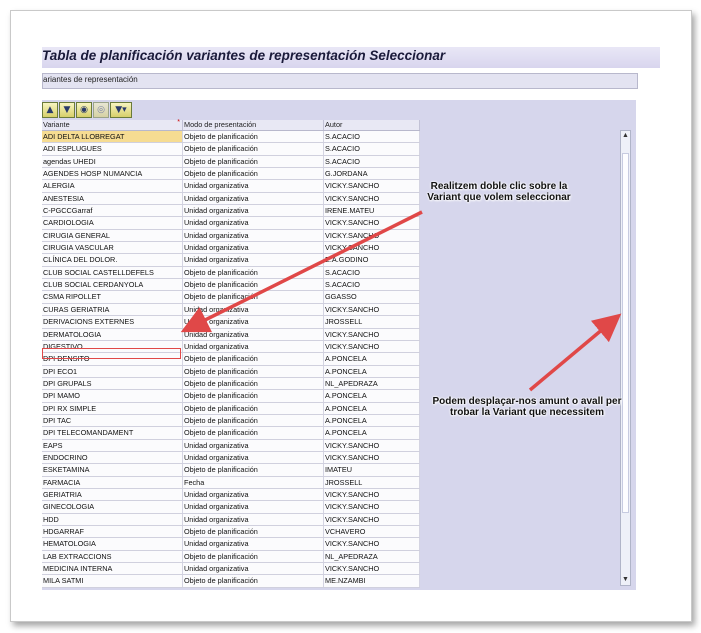 This screenshot has height=633, width=701. I want to click on arrow-to-variant, so click(301, 271).